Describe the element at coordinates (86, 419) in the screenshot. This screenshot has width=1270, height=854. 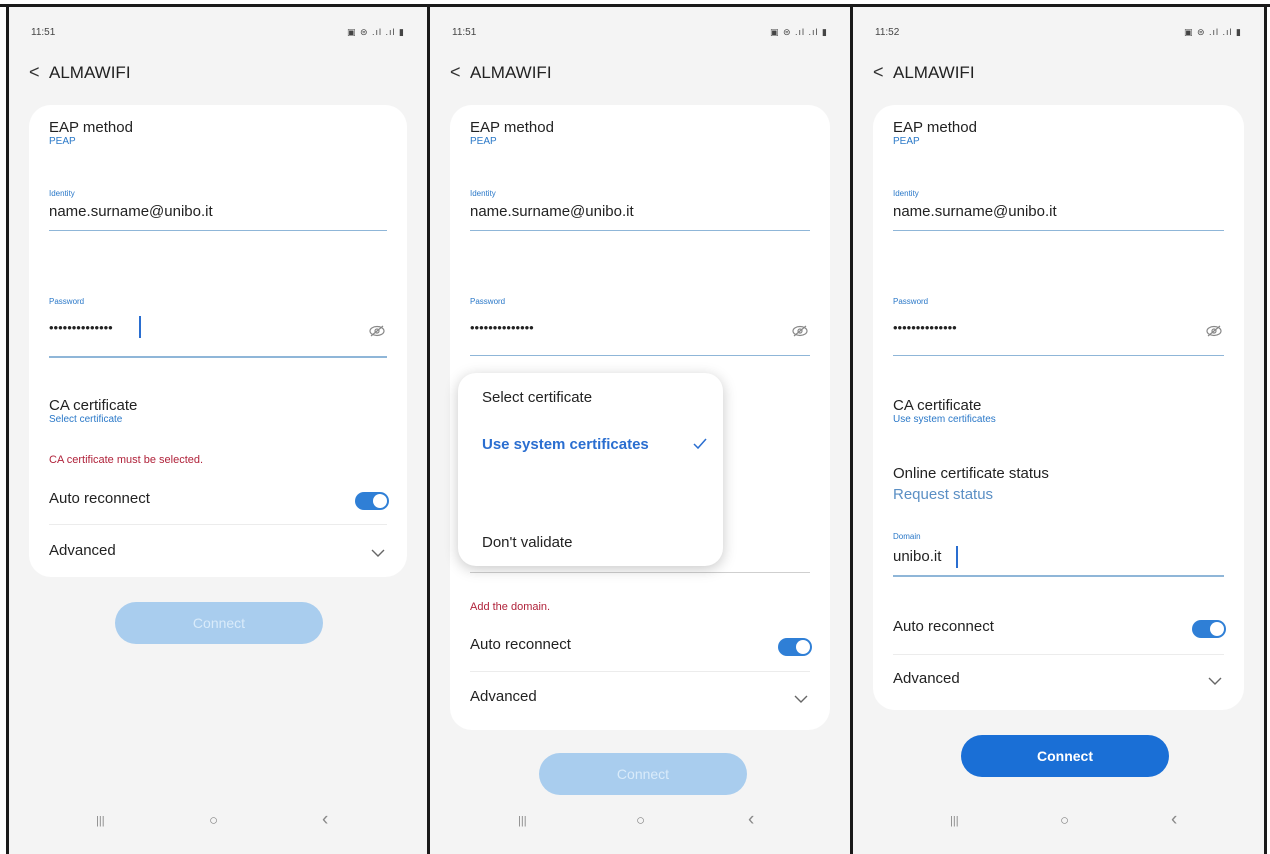
I see `ca-certificate-value: Select certificate` at that location.